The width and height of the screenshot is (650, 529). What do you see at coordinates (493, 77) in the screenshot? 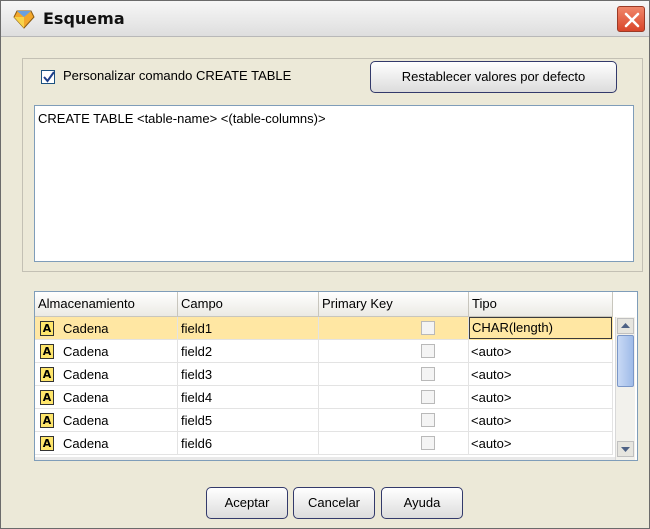
I see `reset-defaults-button: Restablecer valores por defecto` at bounding box center [493, 77].